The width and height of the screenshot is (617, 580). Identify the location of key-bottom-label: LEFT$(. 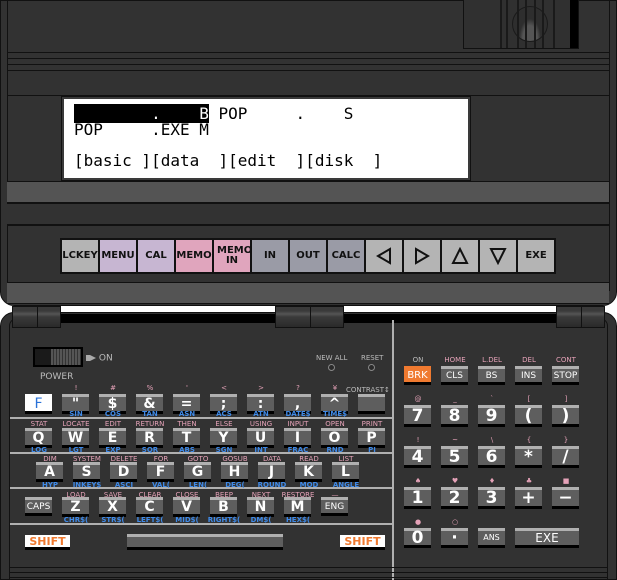
(150, 520).